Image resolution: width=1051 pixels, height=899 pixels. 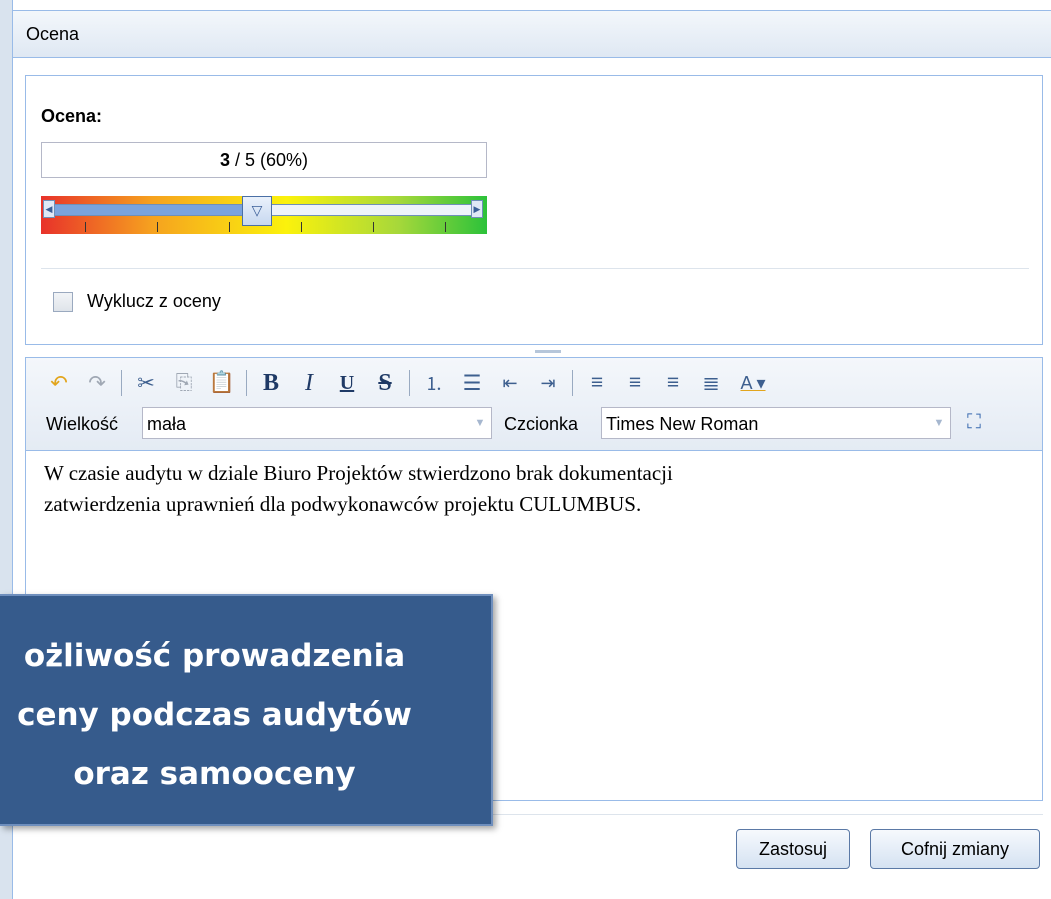 I want to click on toolbar-row-formatting: ↶ ↷ ✂ ⎘ 📋 B I U S ⒈ ☰ ⇤ ⇥ ≡ ≡ ≡ ≣ A ▾, so click(x=408, y=383).